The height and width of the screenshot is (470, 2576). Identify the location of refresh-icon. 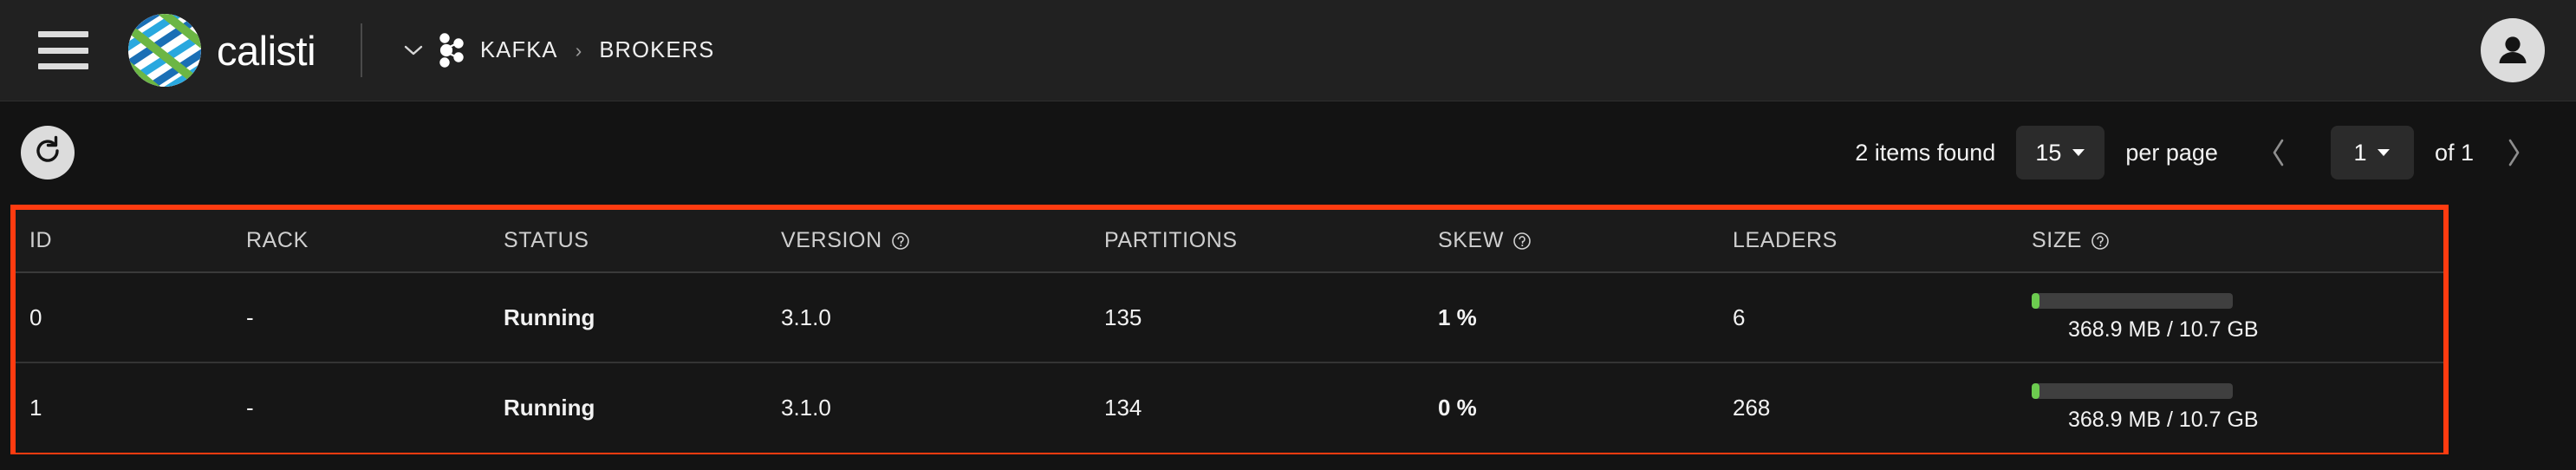
(47, 153).